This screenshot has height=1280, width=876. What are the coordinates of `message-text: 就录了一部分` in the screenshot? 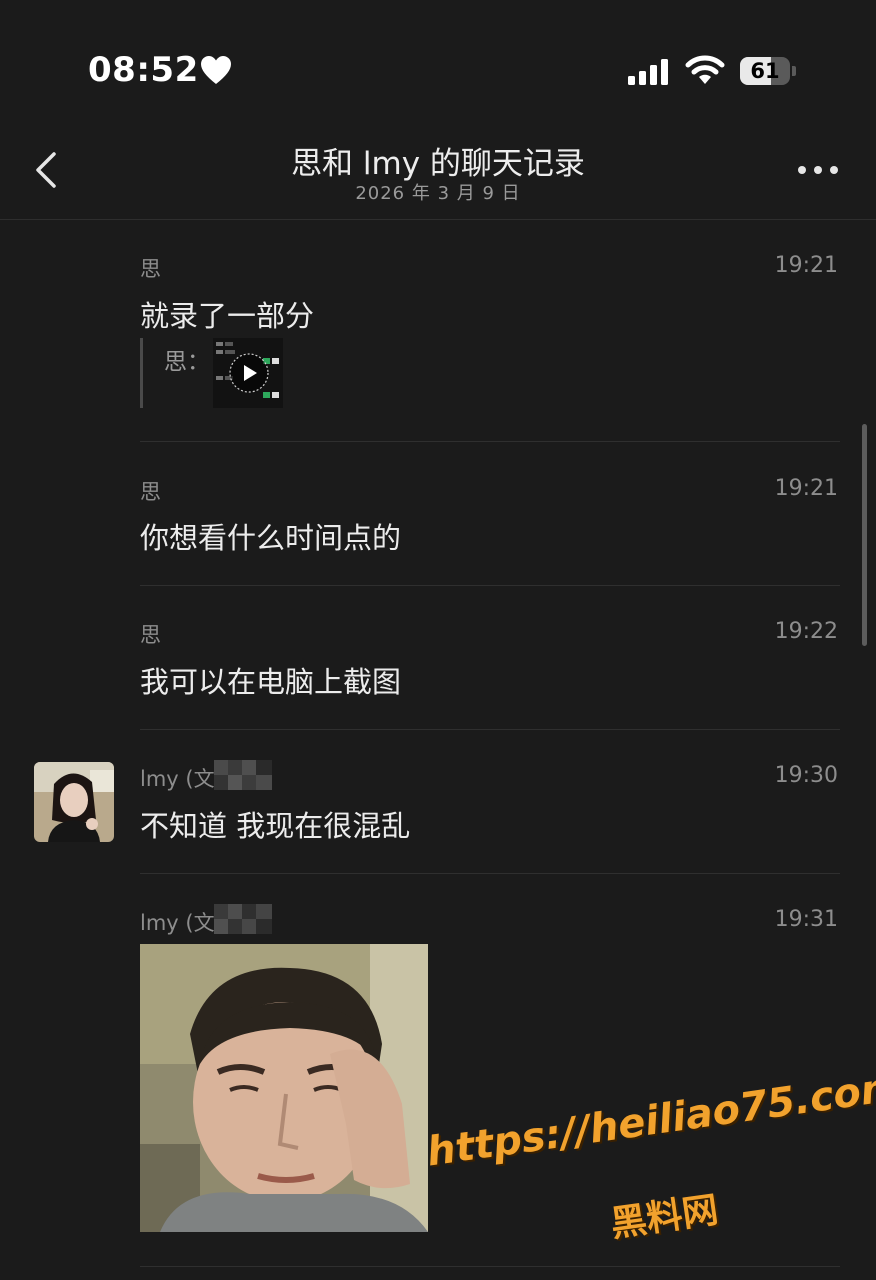 It's located at (227, 316).